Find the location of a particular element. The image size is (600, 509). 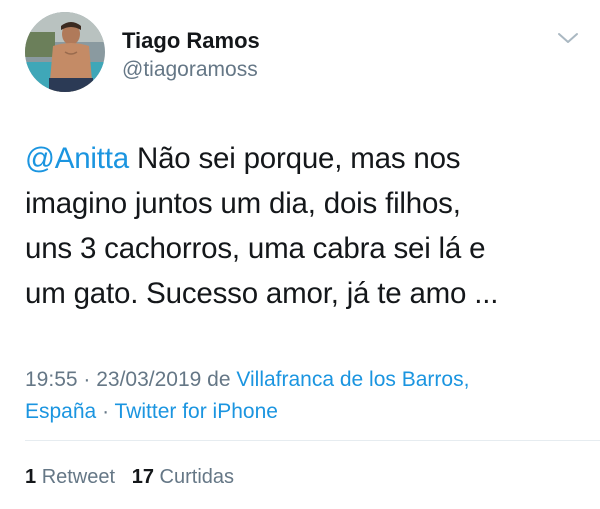

divider is located at coordinates (312, 440).